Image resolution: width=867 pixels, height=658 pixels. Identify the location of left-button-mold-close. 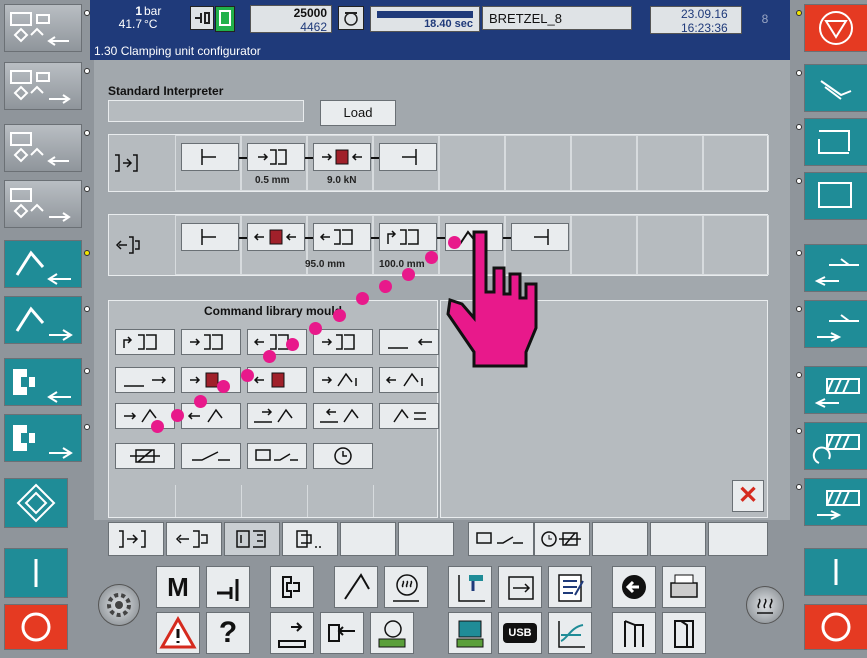
(43, 28).